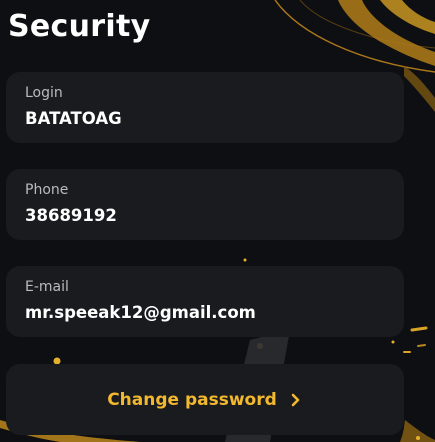 The height and width of the screenshot is (442, 435). I want to click on phone-field: Phone 38689192, so click(205, 204).